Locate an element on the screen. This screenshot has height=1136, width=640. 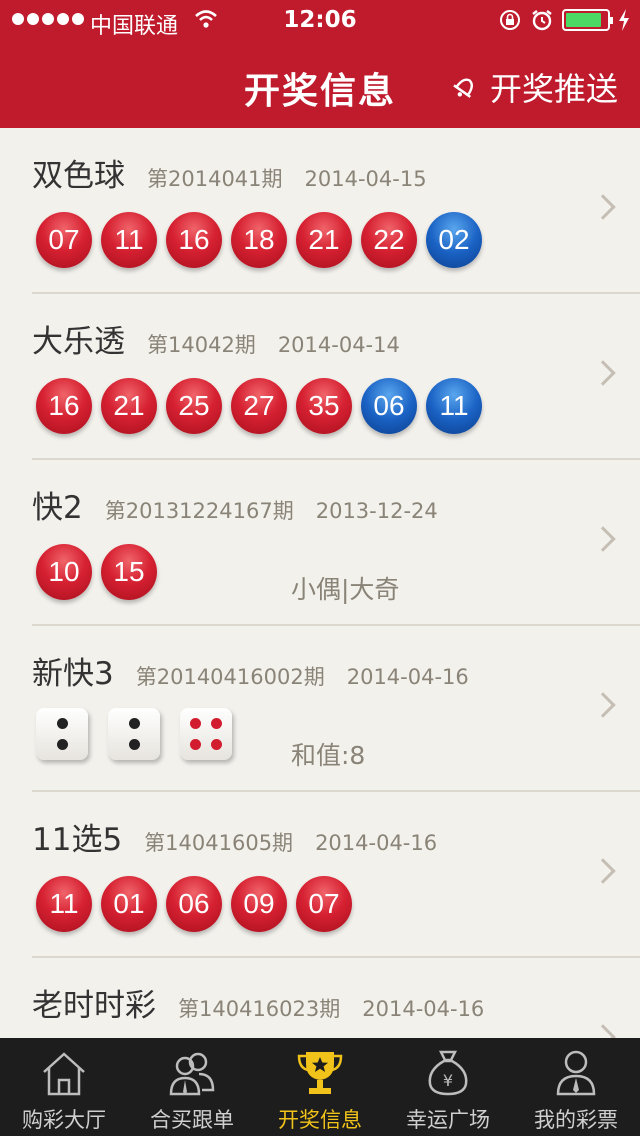
lottery-row-header: 双色球 第2014041期 2014-04-15 is located at coordinates (229, 172).